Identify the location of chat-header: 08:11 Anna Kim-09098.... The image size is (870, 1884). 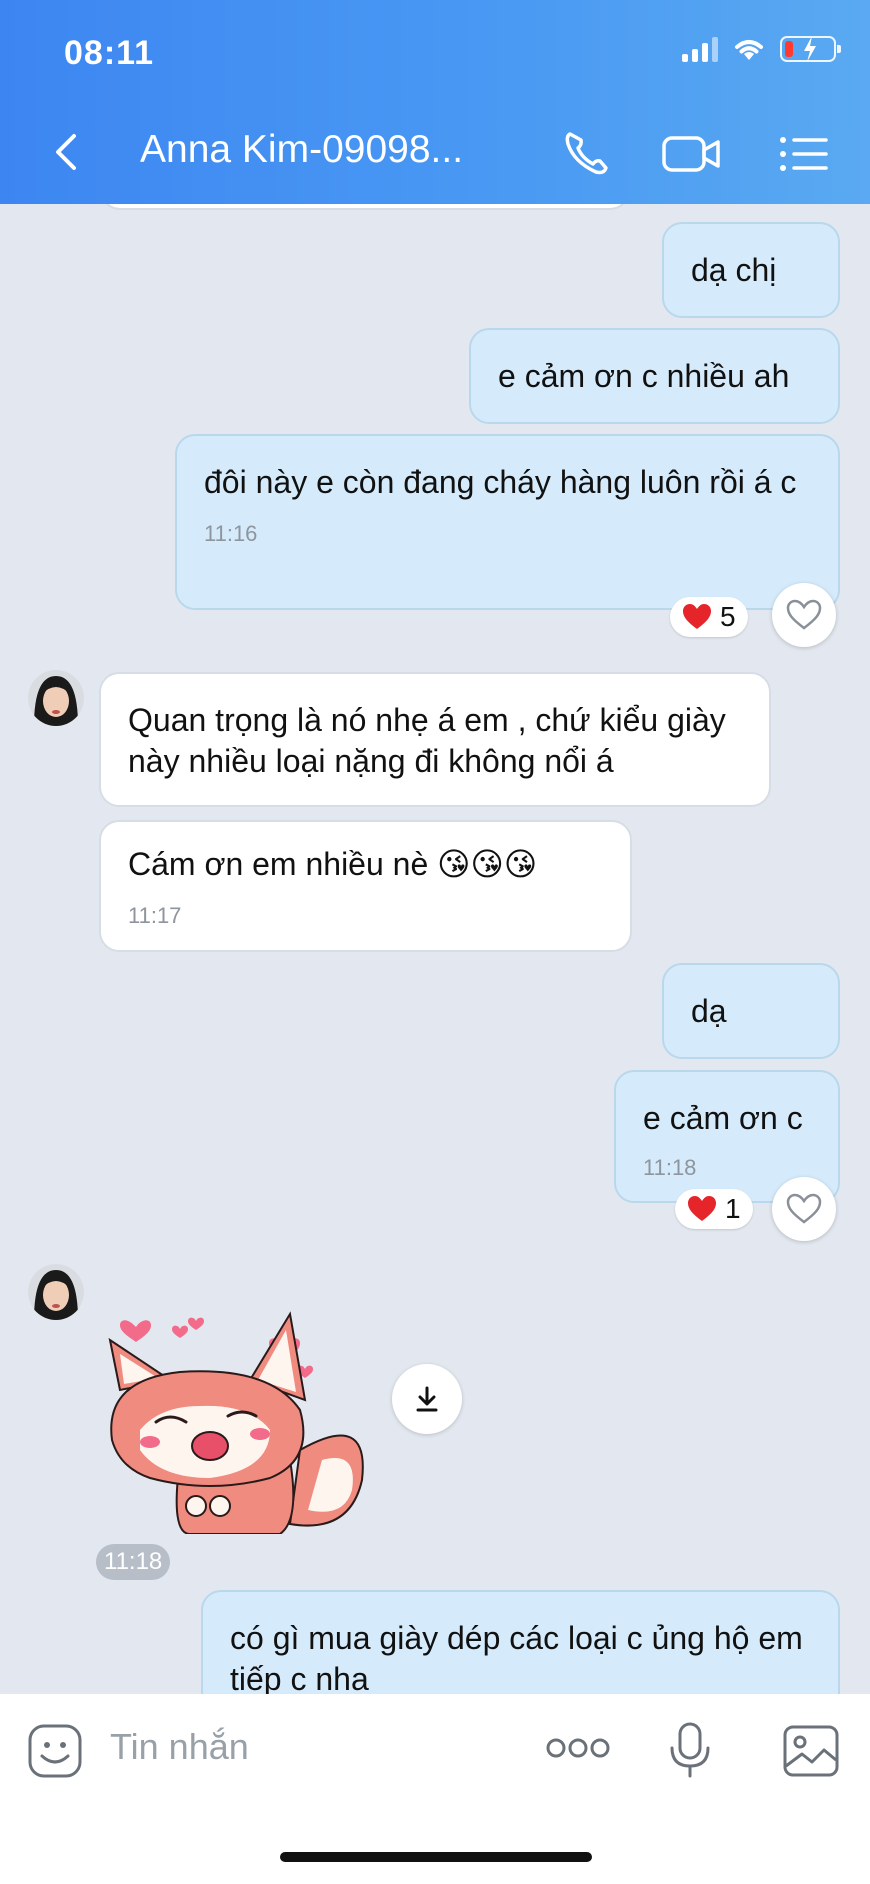
(435, 102).